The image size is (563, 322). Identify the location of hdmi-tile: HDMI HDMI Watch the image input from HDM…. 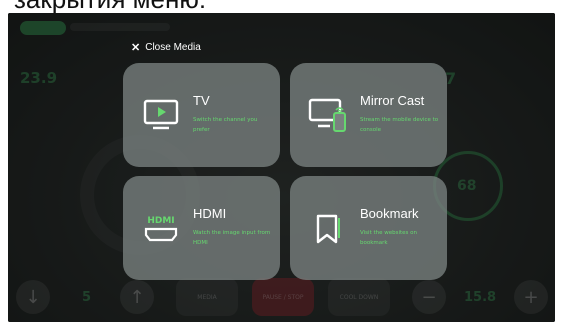
(201, 228).